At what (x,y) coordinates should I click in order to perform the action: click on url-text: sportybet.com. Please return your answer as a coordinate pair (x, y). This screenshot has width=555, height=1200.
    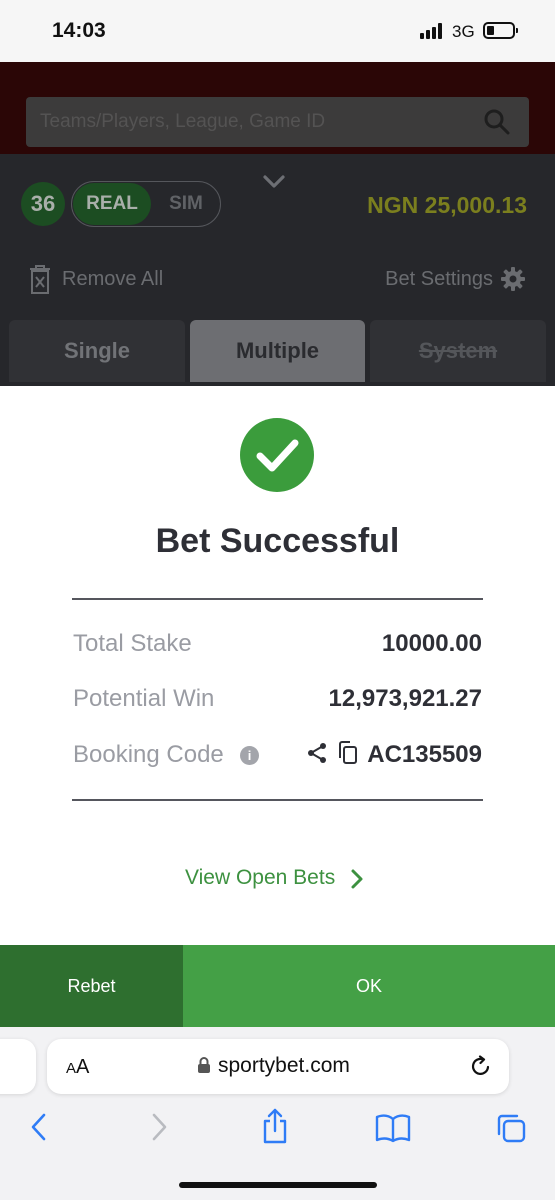
    Looking at the image, I should click on (284, 1066).